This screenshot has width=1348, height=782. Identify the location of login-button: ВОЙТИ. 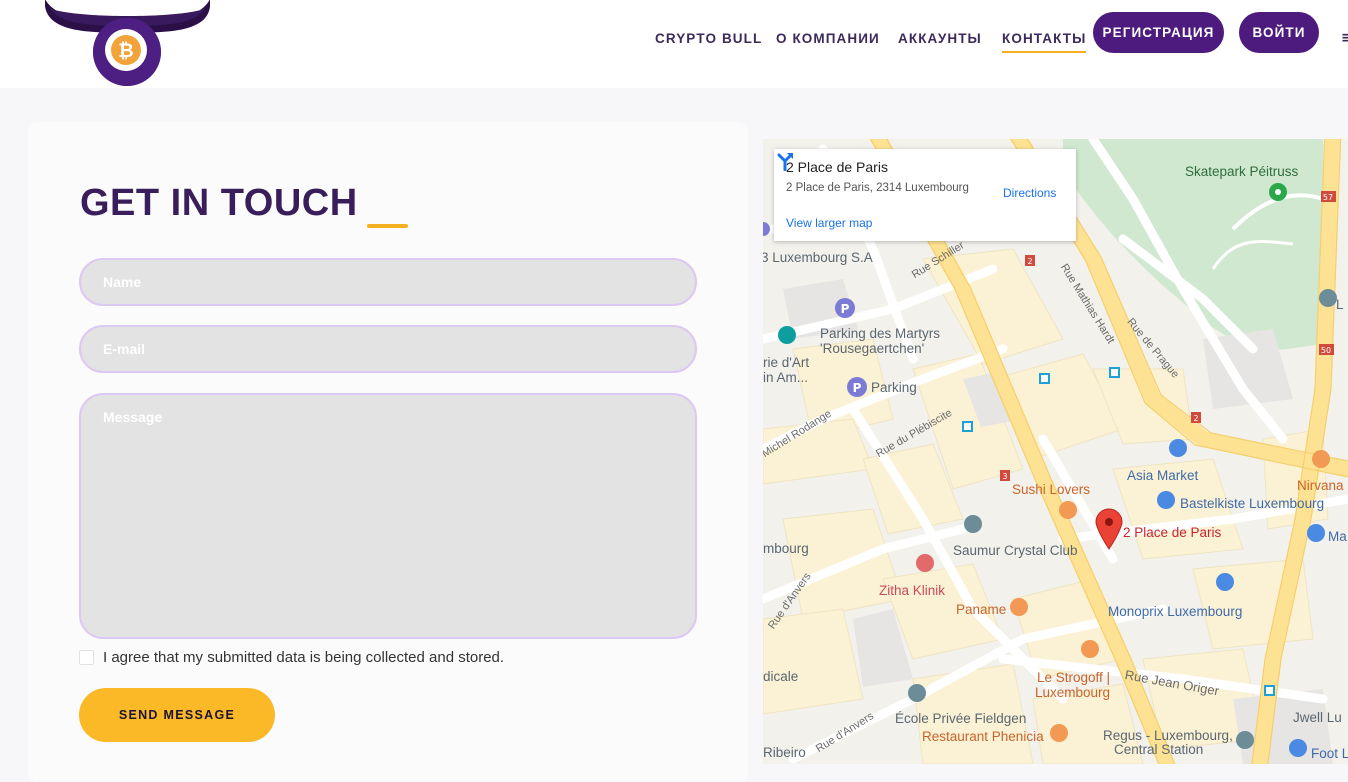
(1279, 32).